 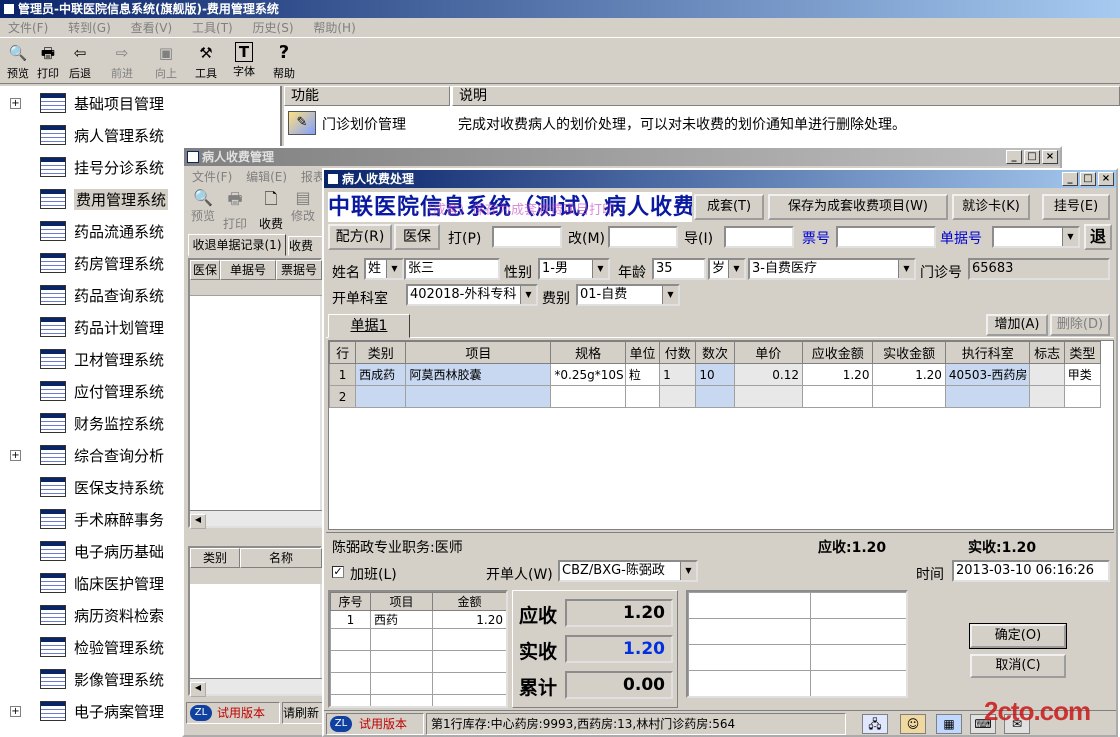 I want to click on grid2-hscroll: ◀, so click(x=256, y=687).